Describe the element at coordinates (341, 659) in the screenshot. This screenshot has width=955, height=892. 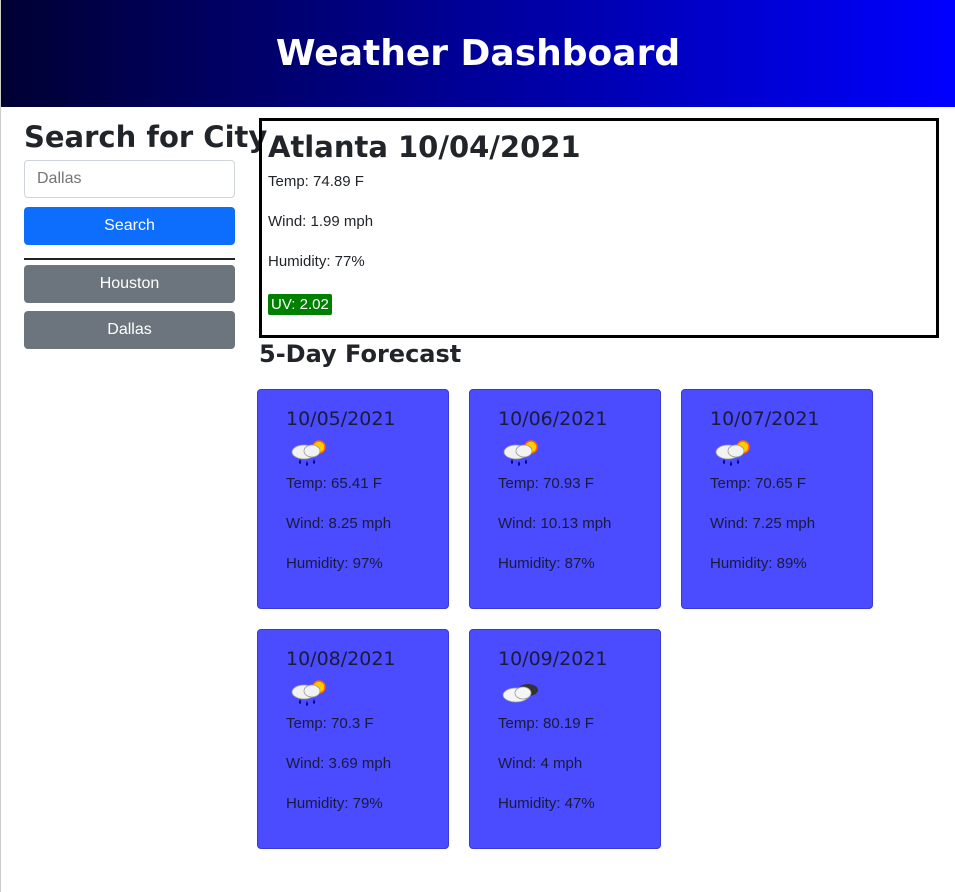
I see `forecast-date: 10/08/2021` at that location.